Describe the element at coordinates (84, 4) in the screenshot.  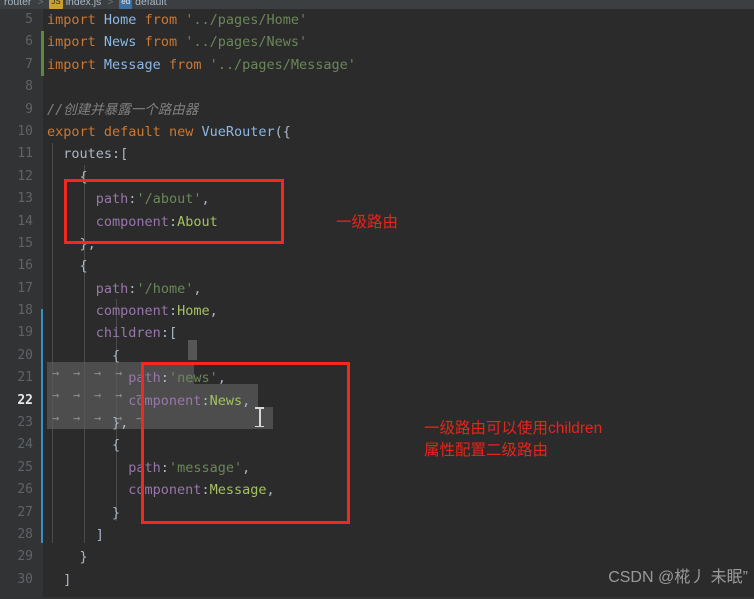
I see `breadcrumb-item-index-js: index.js` at that location.